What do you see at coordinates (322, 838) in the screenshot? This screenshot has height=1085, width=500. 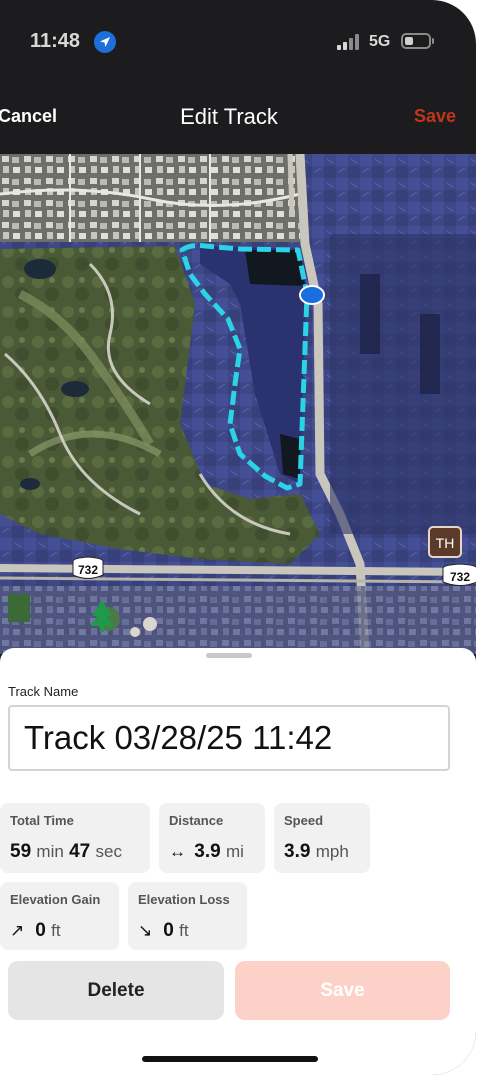 I see `stat-speed: Speed 3.9 mph` at bounding box center [322, 838].